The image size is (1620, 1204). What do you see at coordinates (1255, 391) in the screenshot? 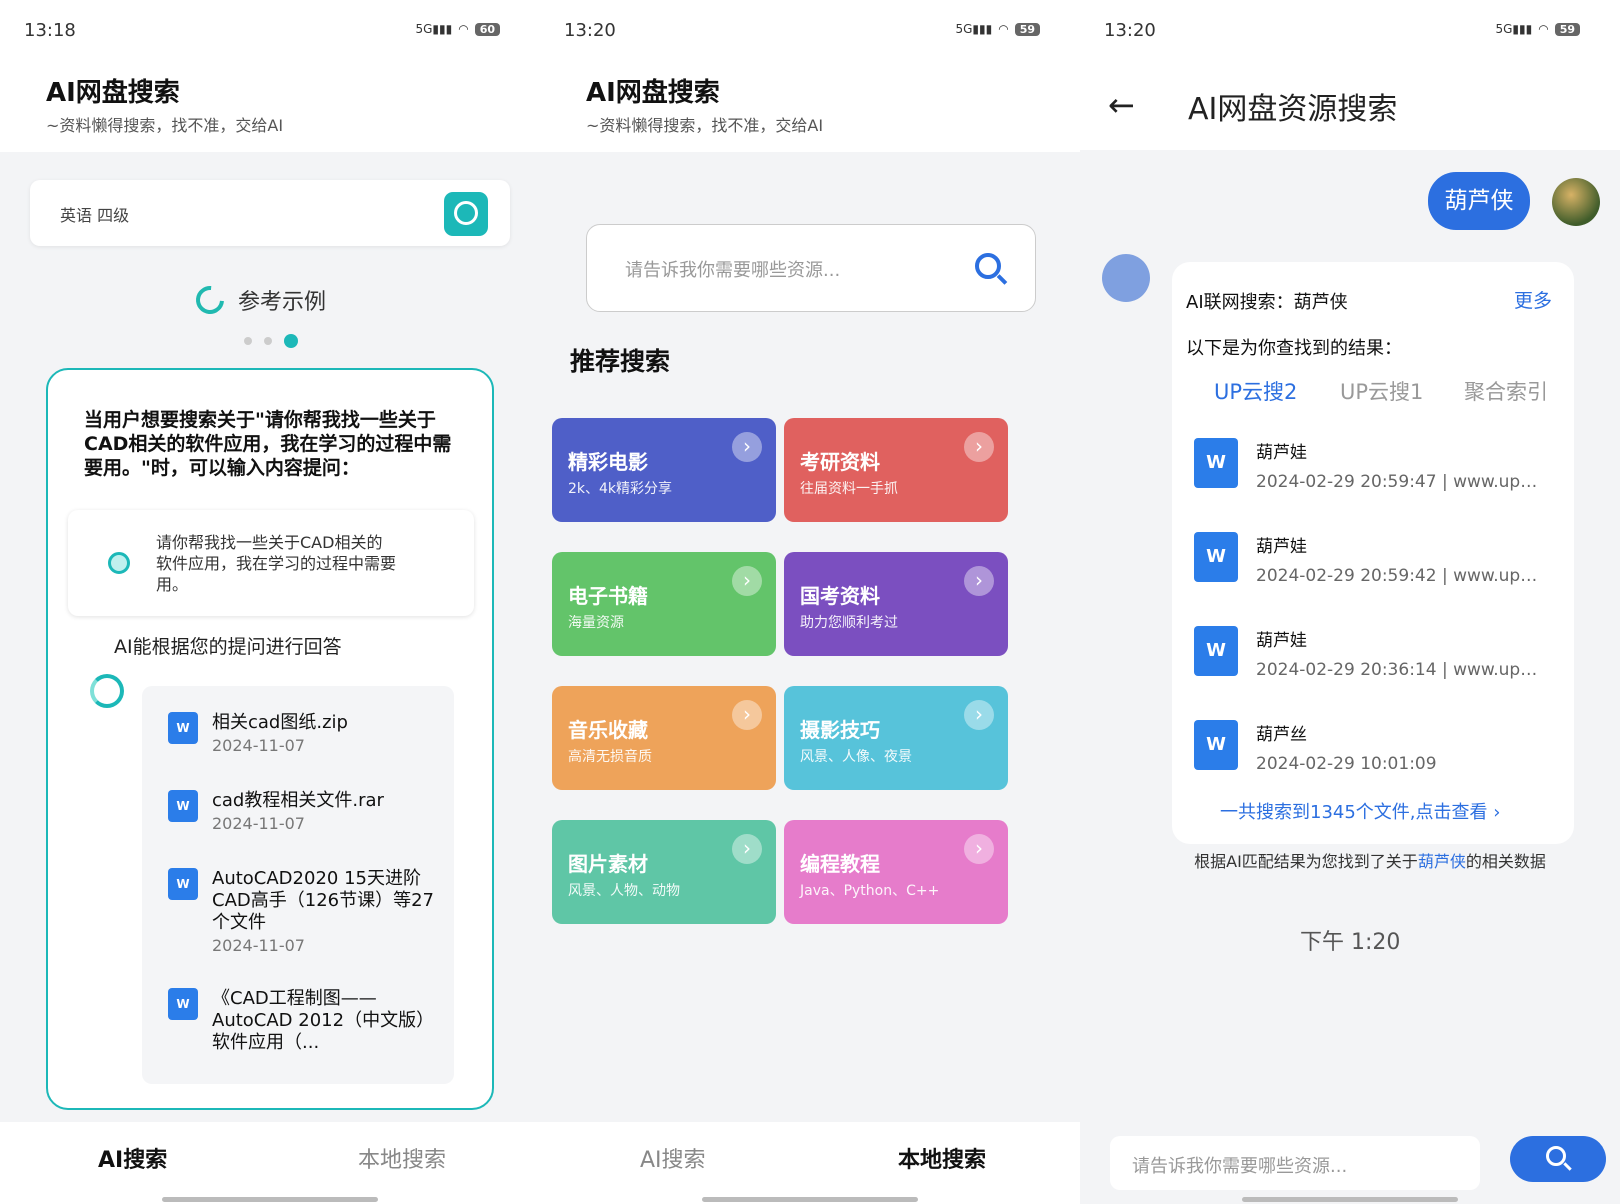
I see `tab-up-search-2: UP云搜2` at bounding box center [1255, 391].